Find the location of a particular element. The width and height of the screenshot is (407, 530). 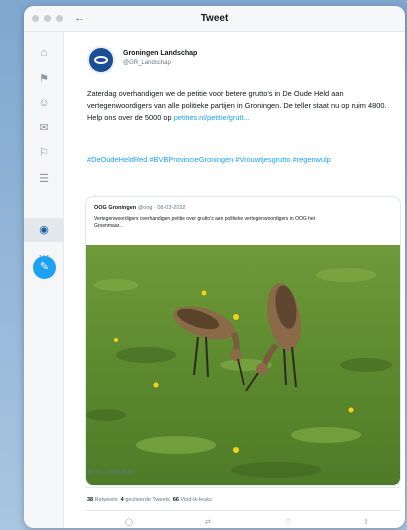

notifications-icon: ⚑ is located at coordinates (44, 79).